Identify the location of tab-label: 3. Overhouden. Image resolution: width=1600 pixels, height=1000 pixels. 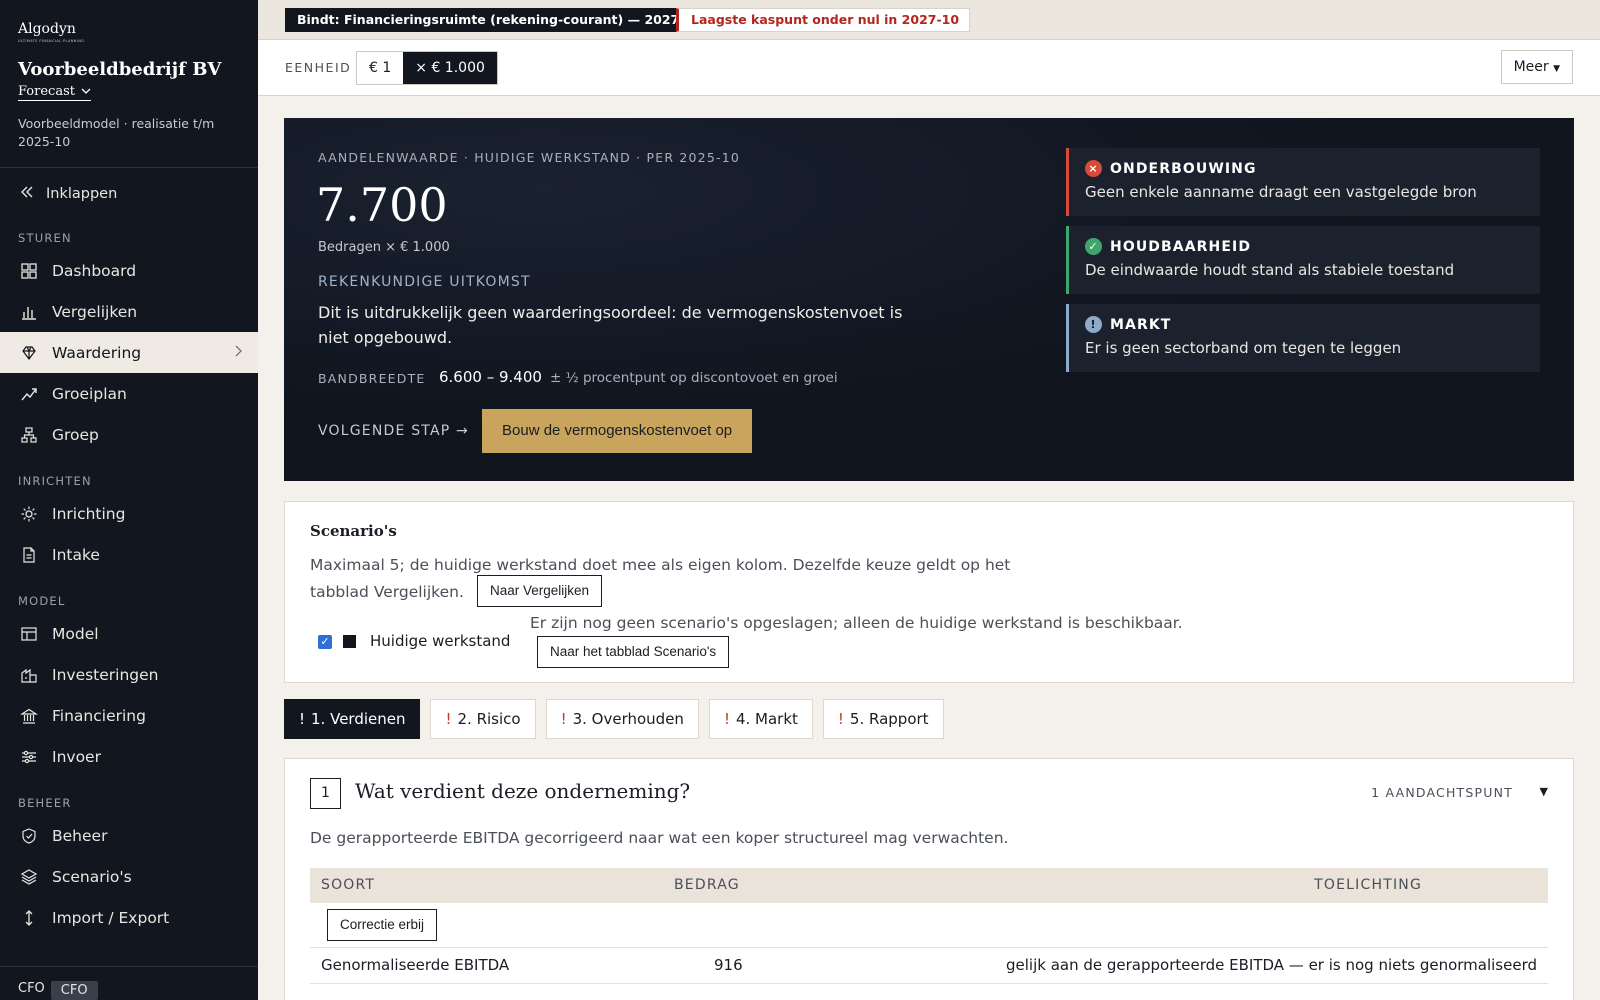
(628, 719).